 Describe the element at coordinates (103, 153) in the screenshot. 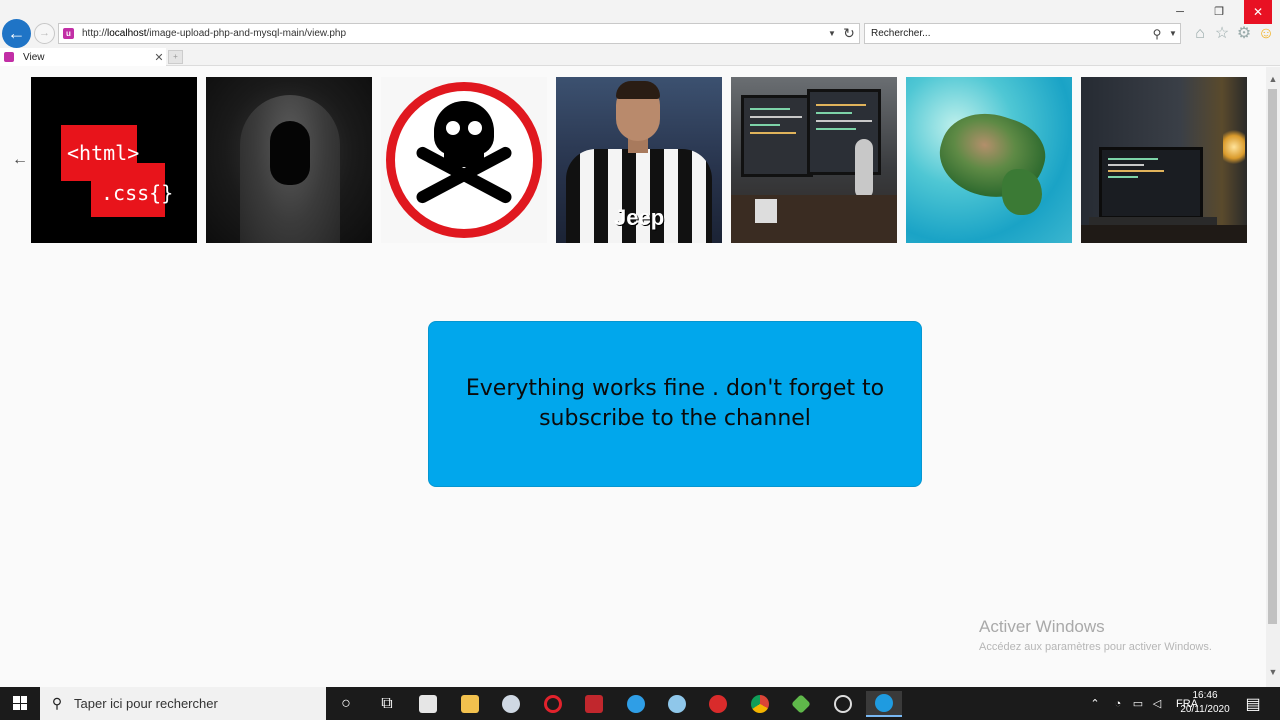

I see `html-tag-text: <html>` at that location.